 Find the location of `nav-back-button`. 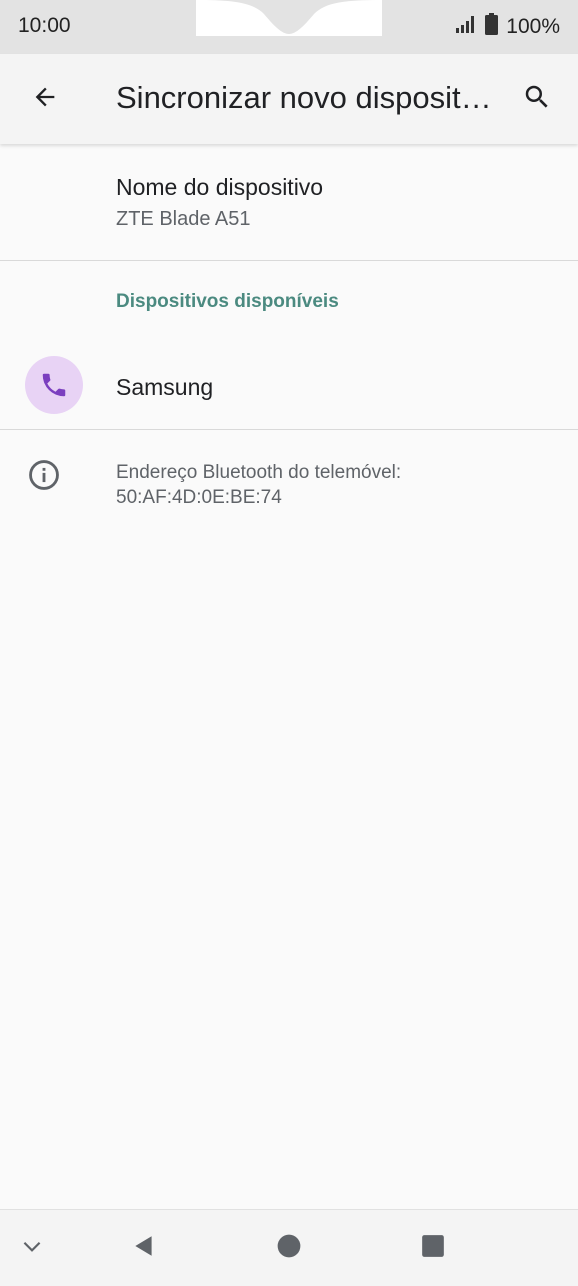

nav-back-button is located at coordinates (144, 1248).